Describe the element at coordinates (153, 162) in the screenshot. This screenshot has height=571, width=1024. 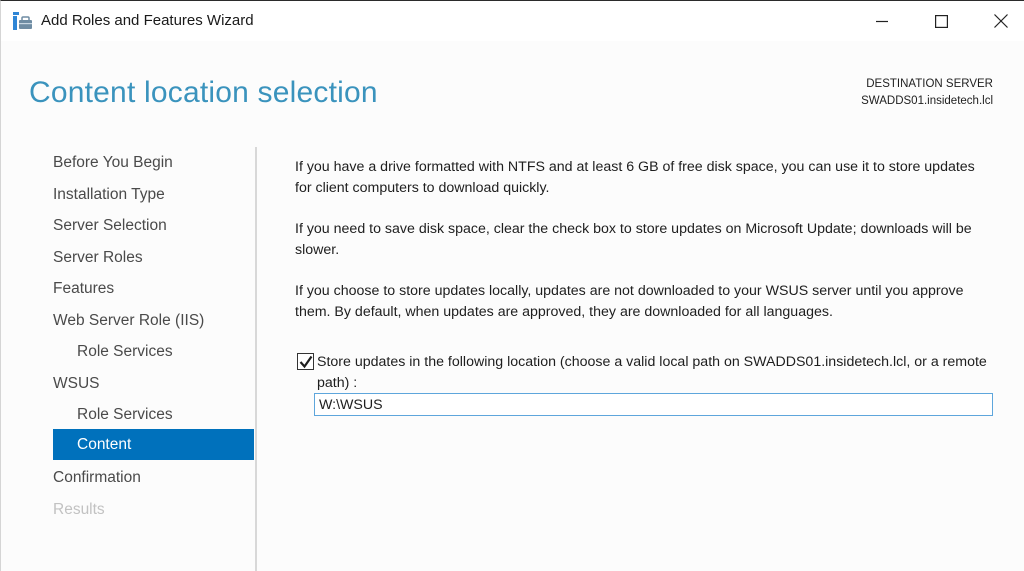
I see `nav-item-before-you-begin: Before You Begin` at that location.